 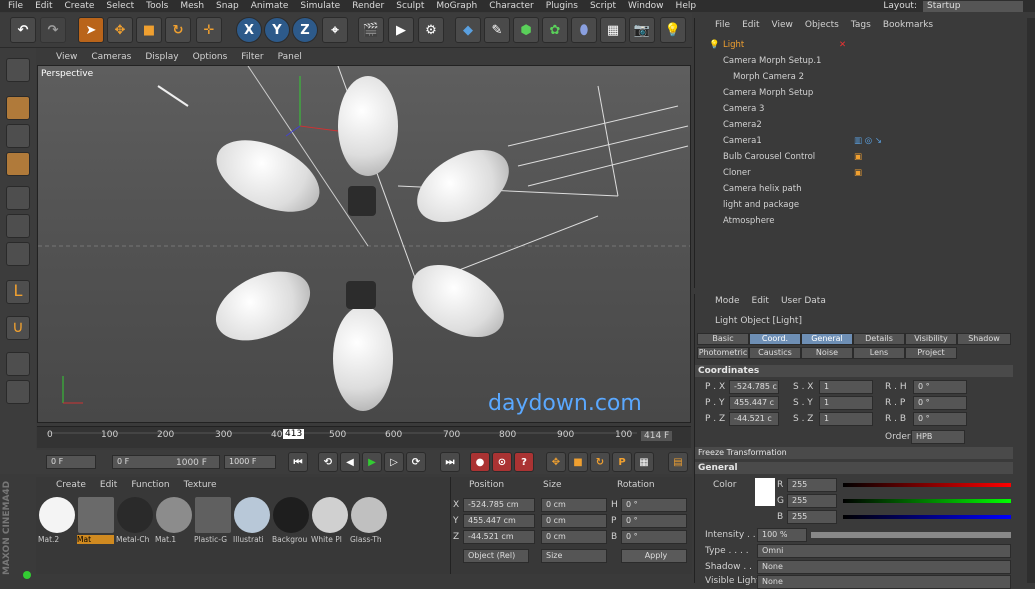 I want to click on scale-z-field: 1, so click(x=846, y=419).